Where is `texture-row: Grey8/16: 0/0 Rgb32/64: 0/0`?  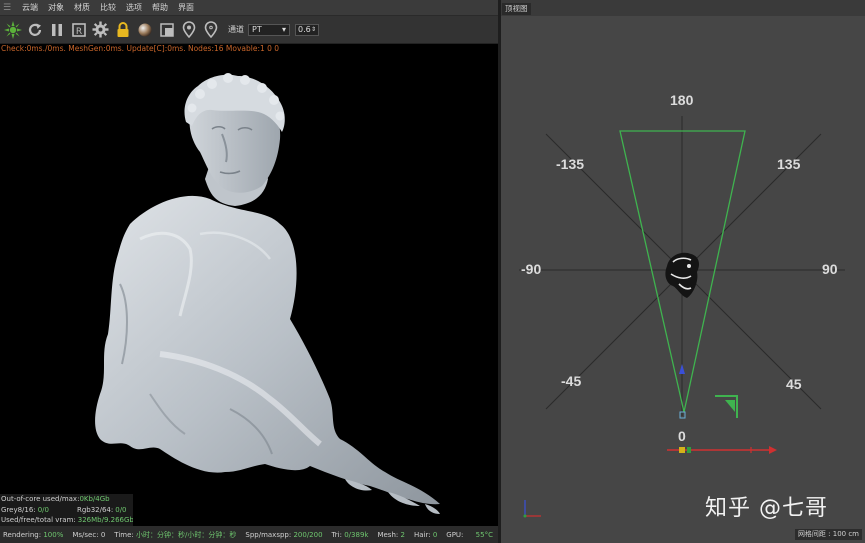
texture-row: Grey8/16: 0/0 Rgb32/64: 0/0 is located at coordinates (66, 510).